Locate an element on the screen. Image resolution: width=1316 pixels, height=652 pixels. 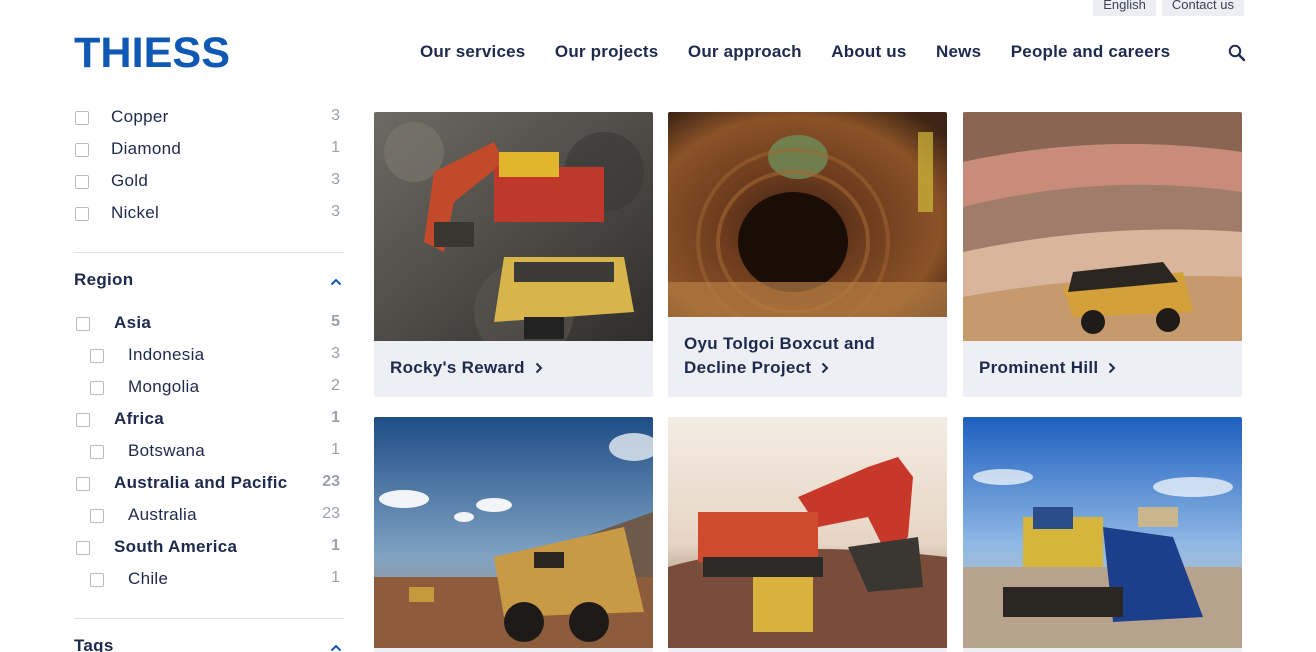
filter-label: Copper is located at coordinates (140, 116).